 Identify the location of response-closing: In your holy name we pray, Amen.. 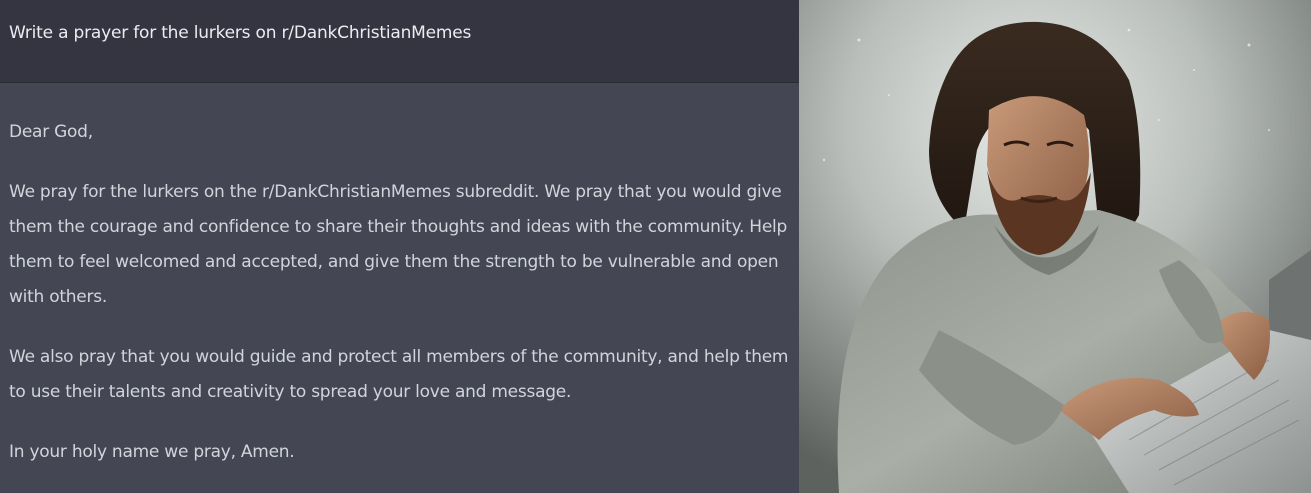
(152, 452).